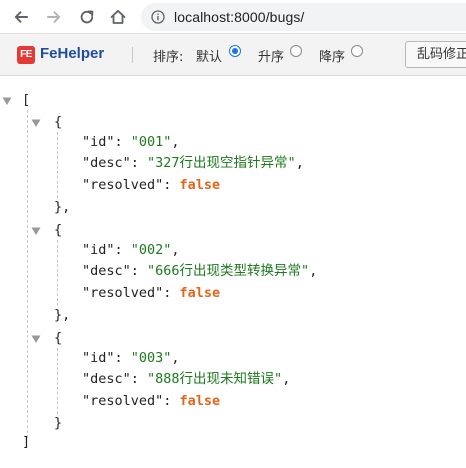 The width and height of the screenshot is (466, 468). I want to click on reload-button, so click(87, 17).